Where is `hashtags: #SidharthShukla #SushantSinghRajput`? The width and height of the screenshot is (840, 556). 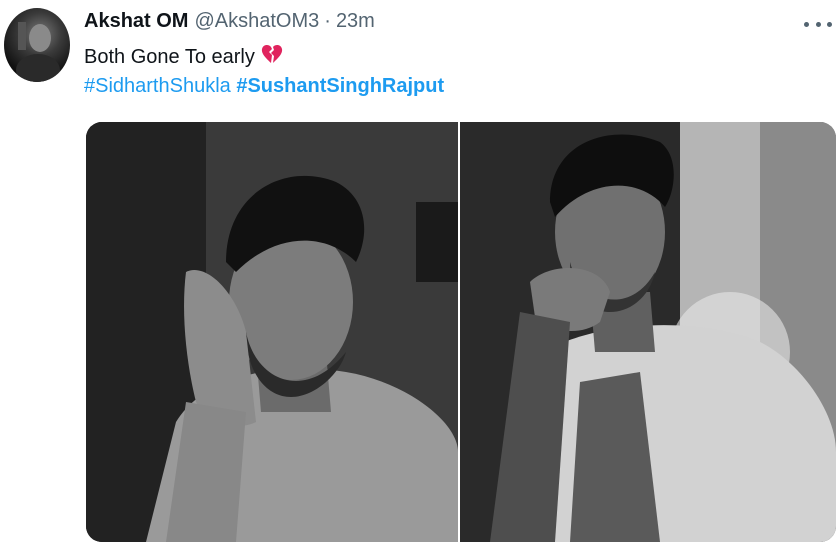
hashtags: #SidharthShukla #SushantSinghRajput is located at coordinates (264, 86).